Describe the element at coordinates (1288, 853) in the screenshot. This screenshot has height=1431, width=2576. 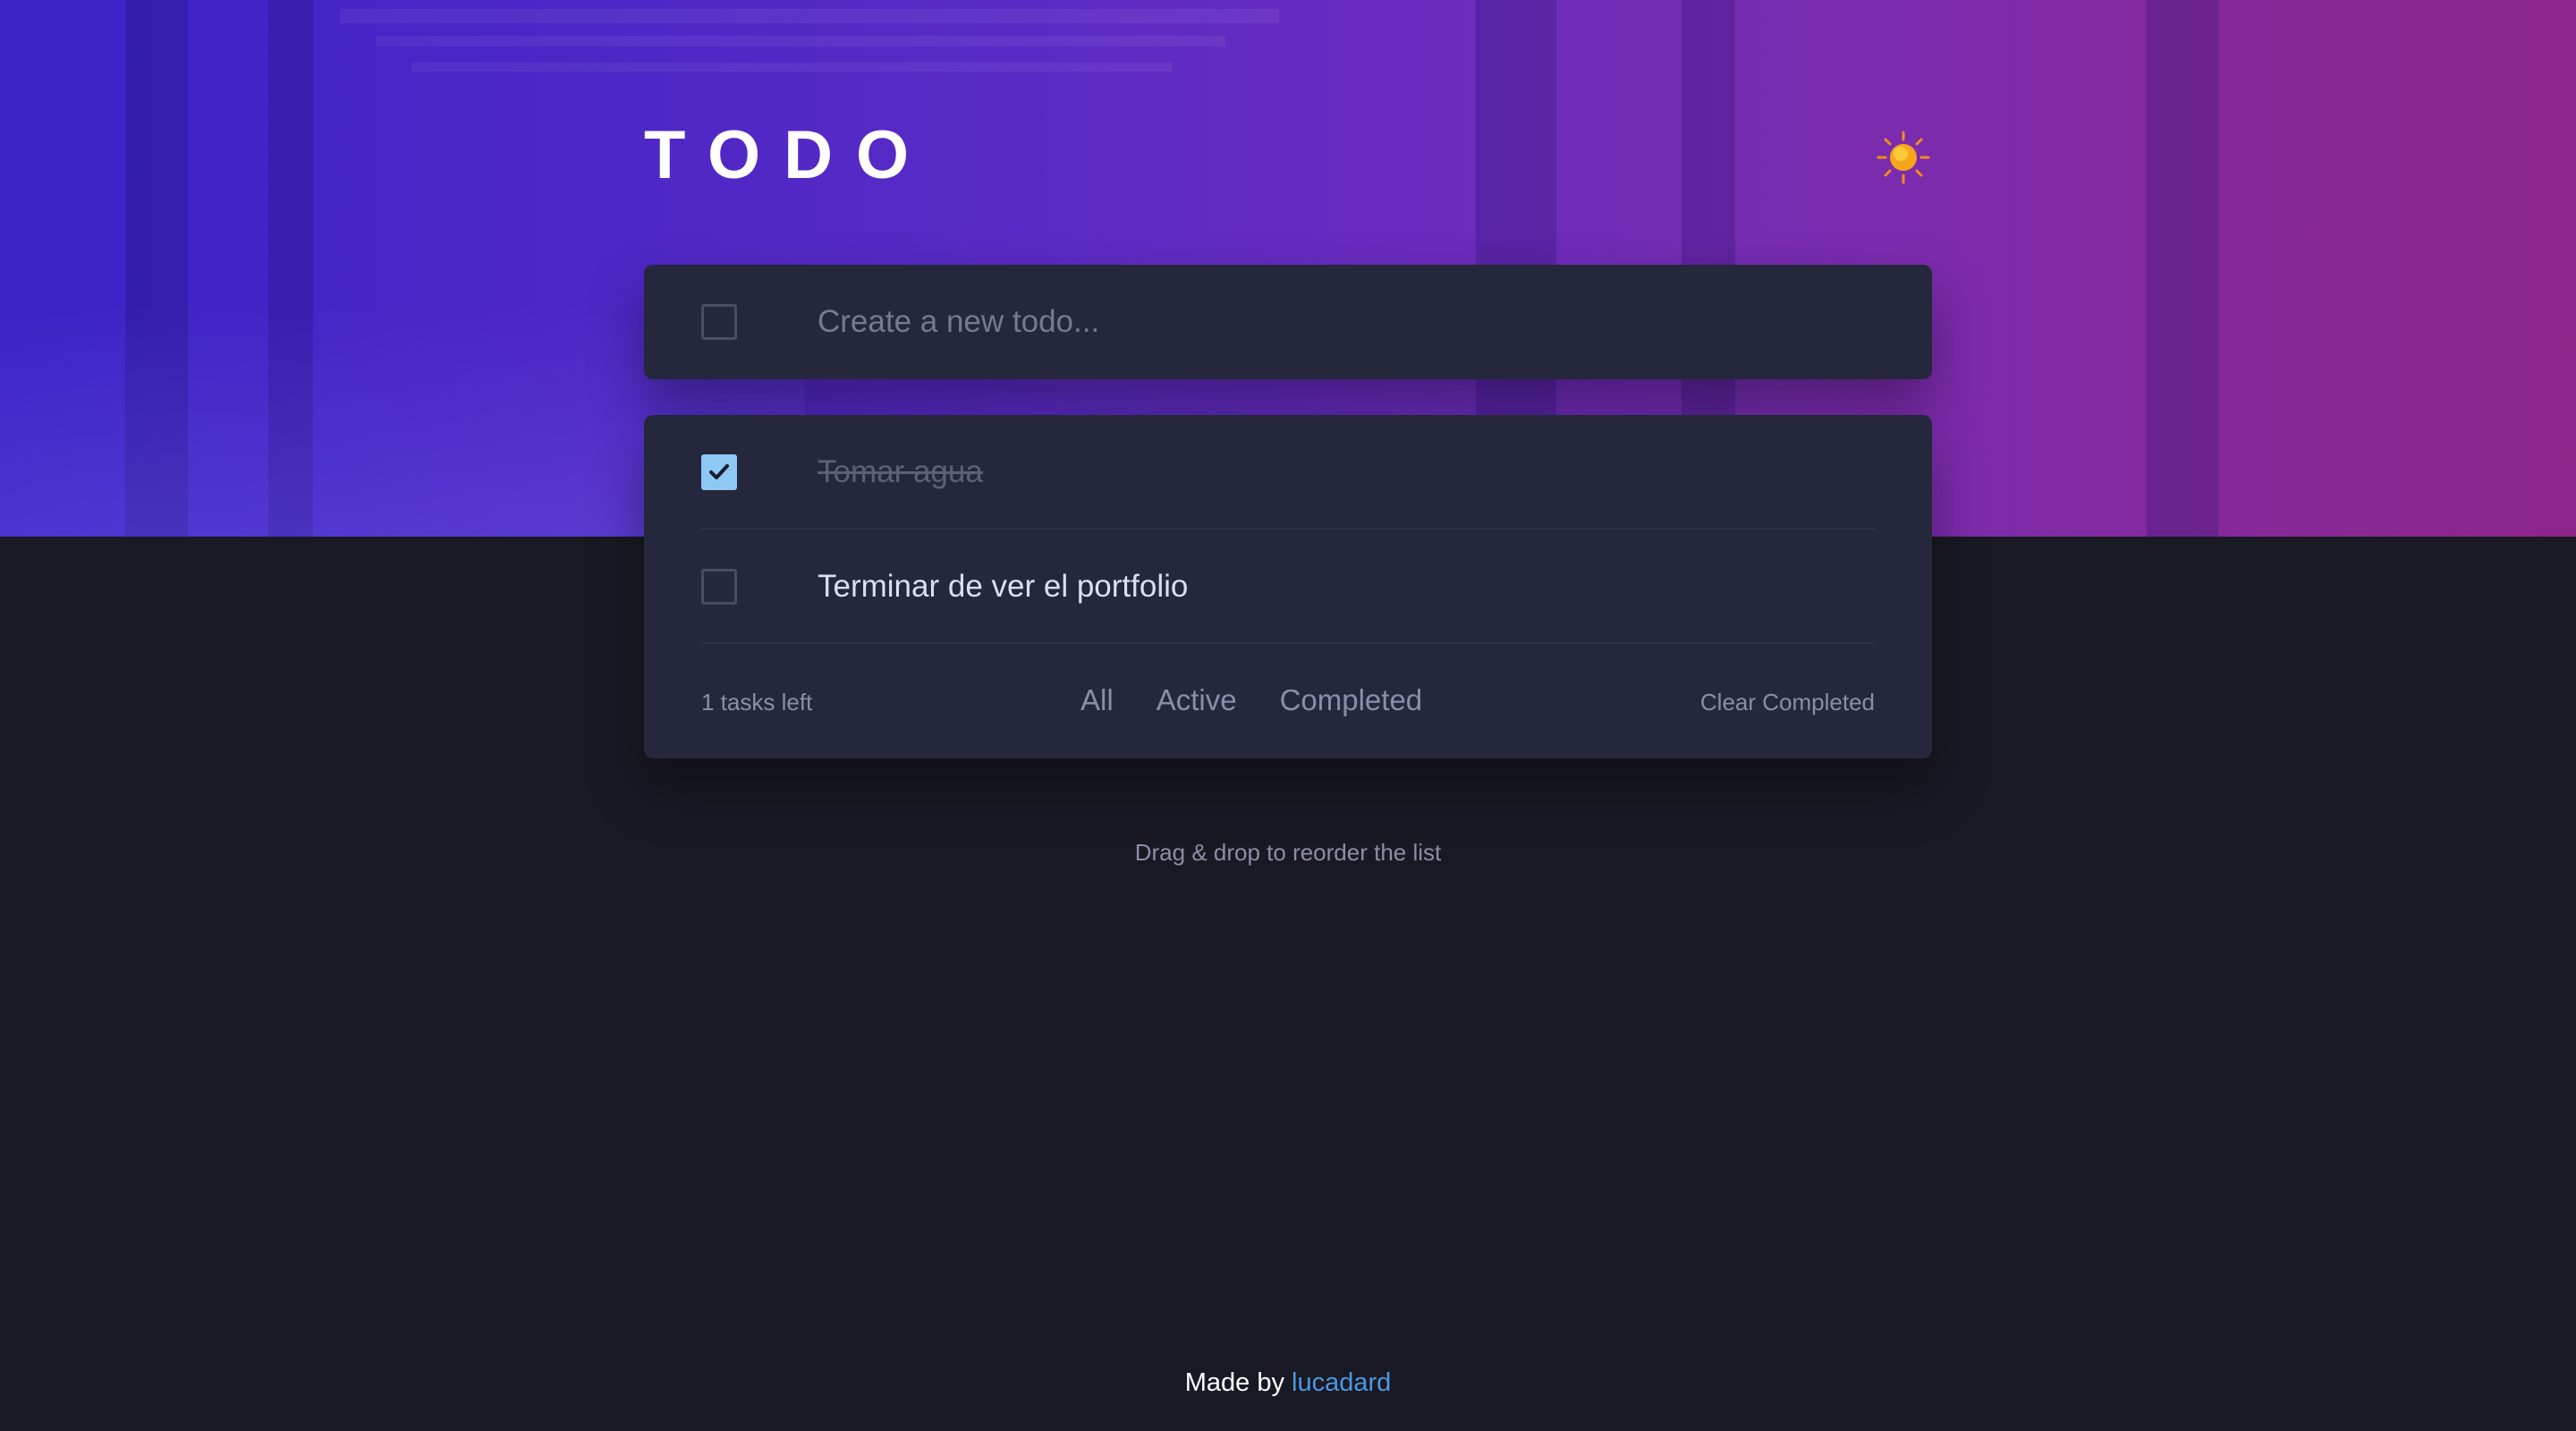
I see `drag-drop-hint: Drag & drop to reorder the list` at that location.